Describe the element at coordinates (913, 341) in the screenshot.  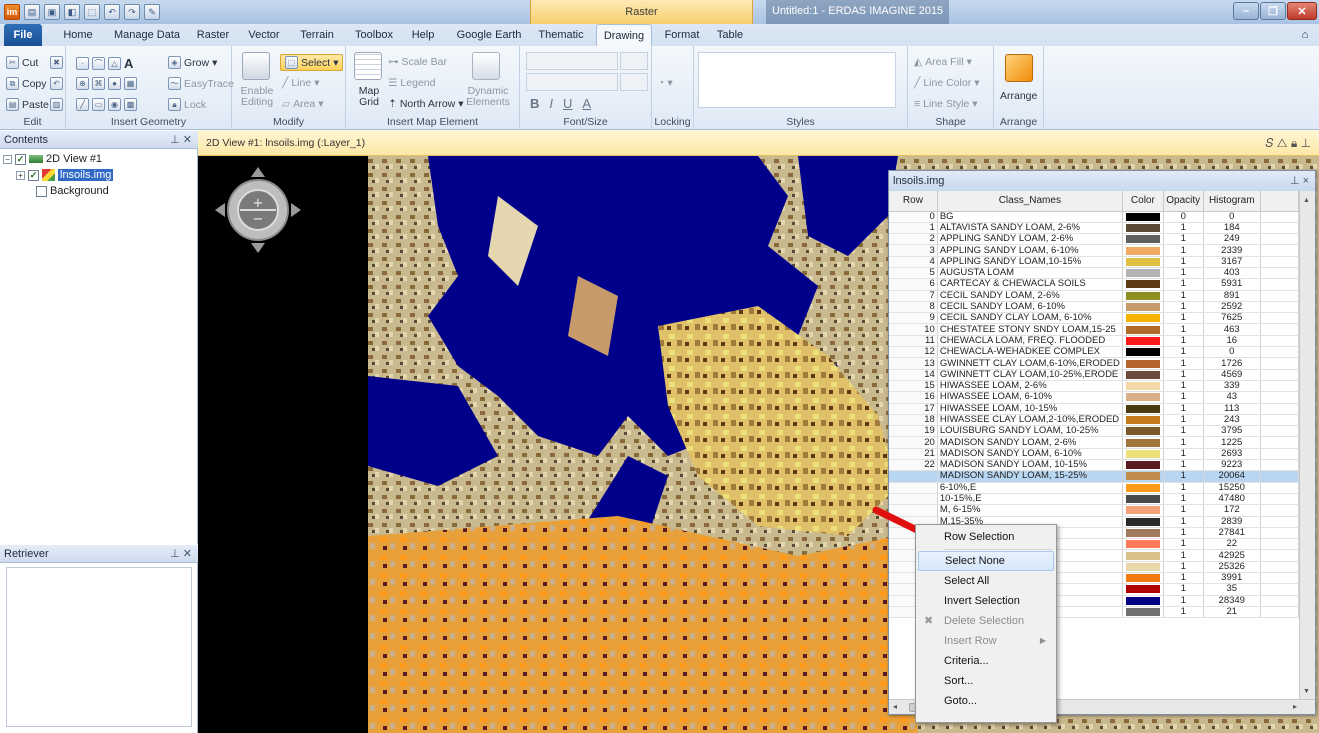
I see `table-cell-row: 11` at that location.